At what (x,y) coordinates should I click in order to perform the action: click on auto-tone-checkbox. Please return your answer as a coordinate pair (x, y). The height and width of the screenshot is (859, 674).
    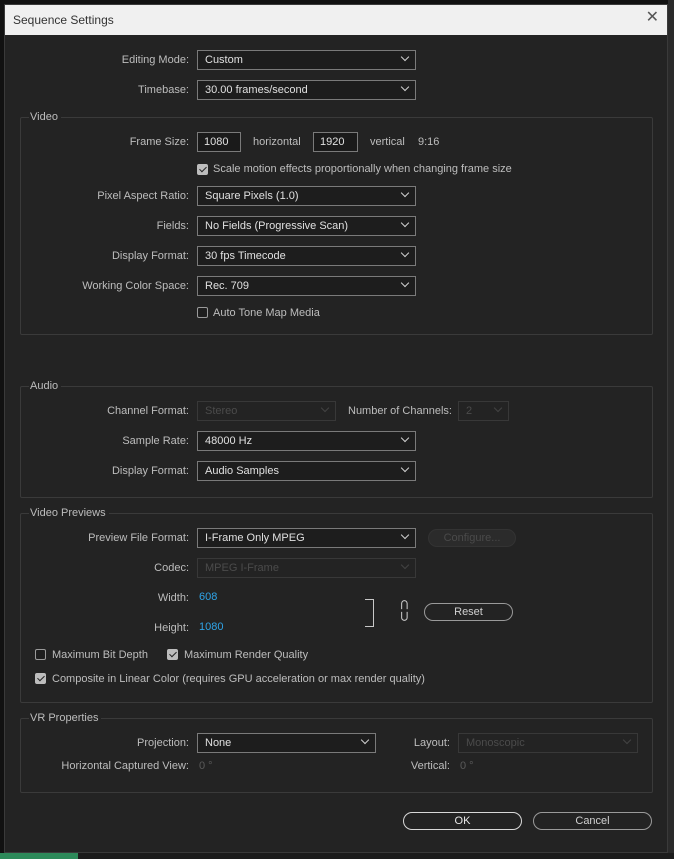
    Looking at the image, I should click on (202, 312).